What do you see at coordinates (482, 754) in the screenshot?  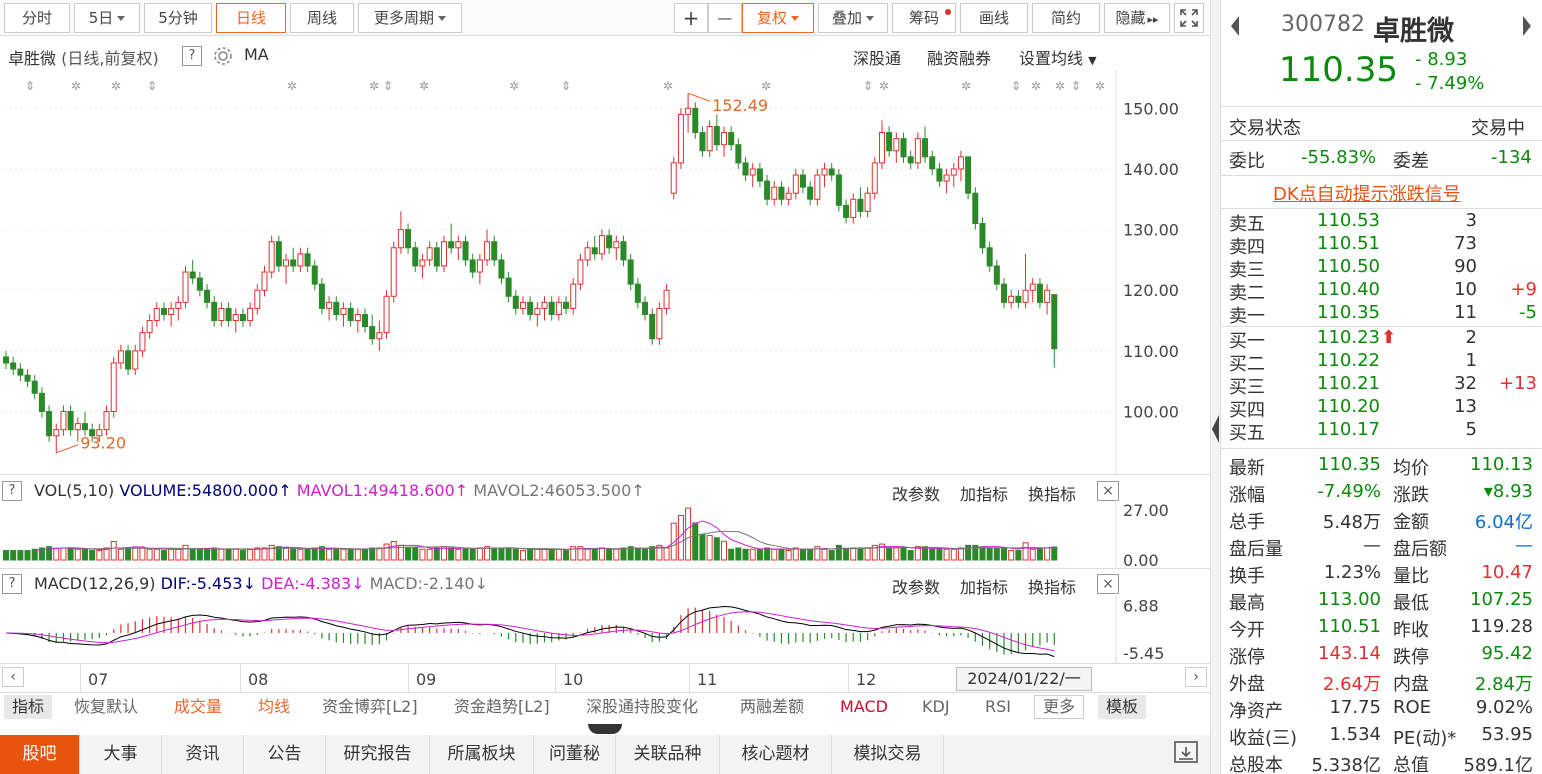 I see `bottom-tab: 所属板块` at bounding box center [482, 754].